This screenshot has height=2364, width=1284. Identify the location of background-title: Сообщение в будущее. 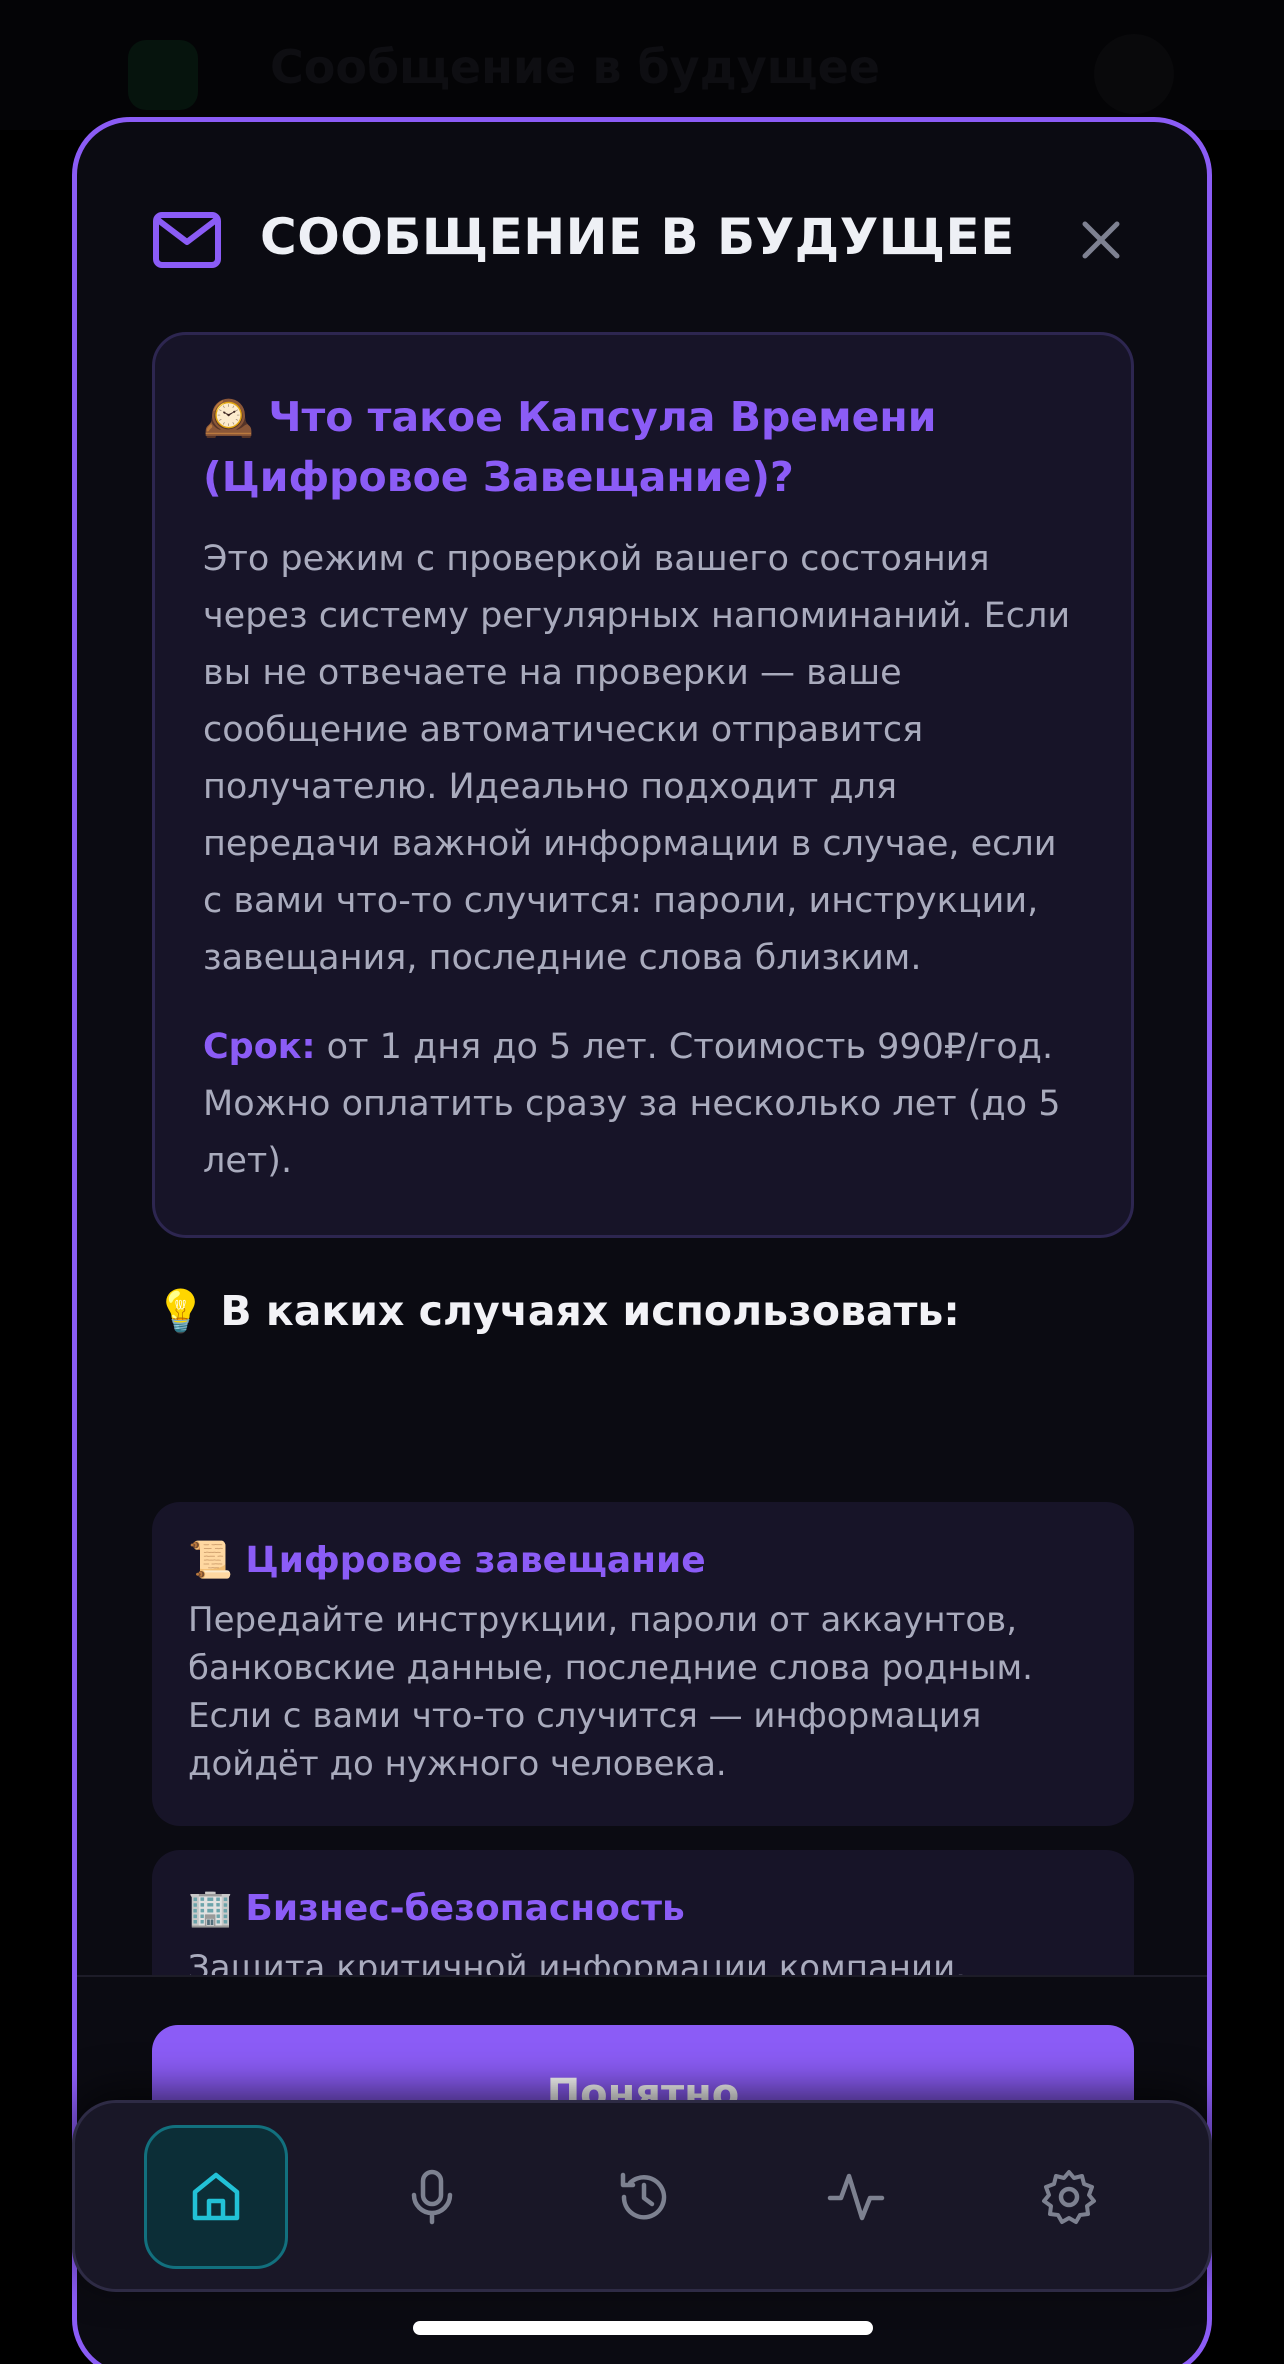
(575, 67).